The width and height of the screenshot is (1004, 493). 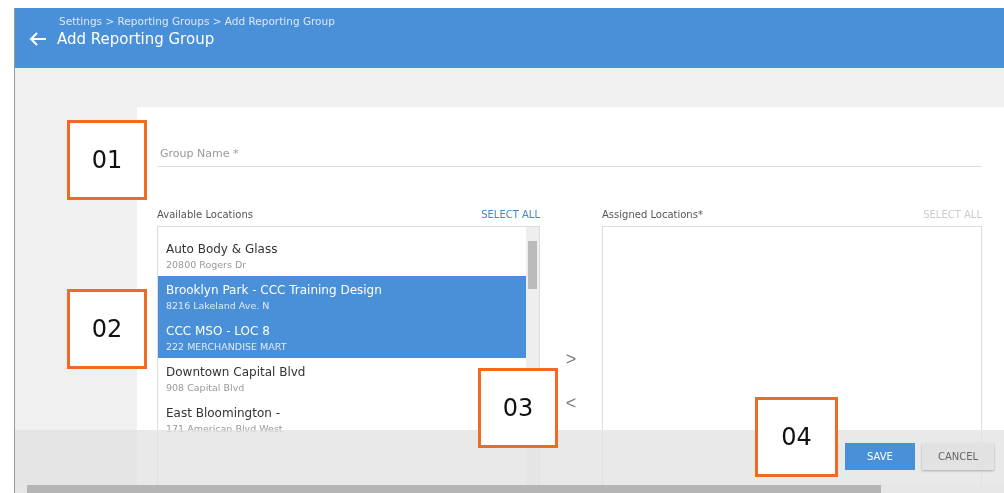 What do you see at coordinates (136, 39) in the screenshot?
I see `page-title: Add Reporting Group` at bounding box center [136, 39].